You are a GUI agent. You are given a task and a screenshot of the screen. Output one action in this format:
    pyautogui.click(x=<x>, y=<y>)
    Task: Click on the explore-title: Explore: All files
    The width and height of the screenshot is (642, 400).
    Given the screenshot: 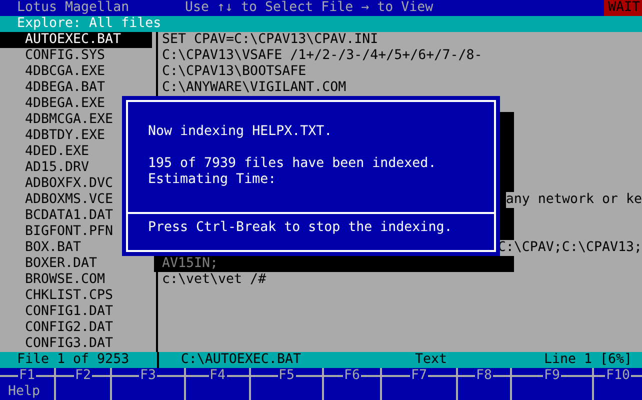 What is the action you would take?
    pyautogui.click(x=89, y=24)
    